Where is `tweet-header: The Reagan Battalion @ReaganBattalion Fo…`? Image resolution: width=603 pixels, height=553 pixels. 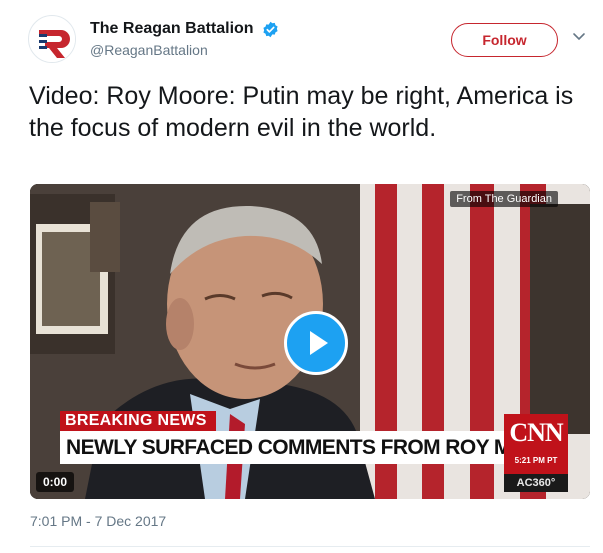
tweet-header: The Reagan Battalion @ReaganBattalion Fo… is located at coordinates (301, 36).